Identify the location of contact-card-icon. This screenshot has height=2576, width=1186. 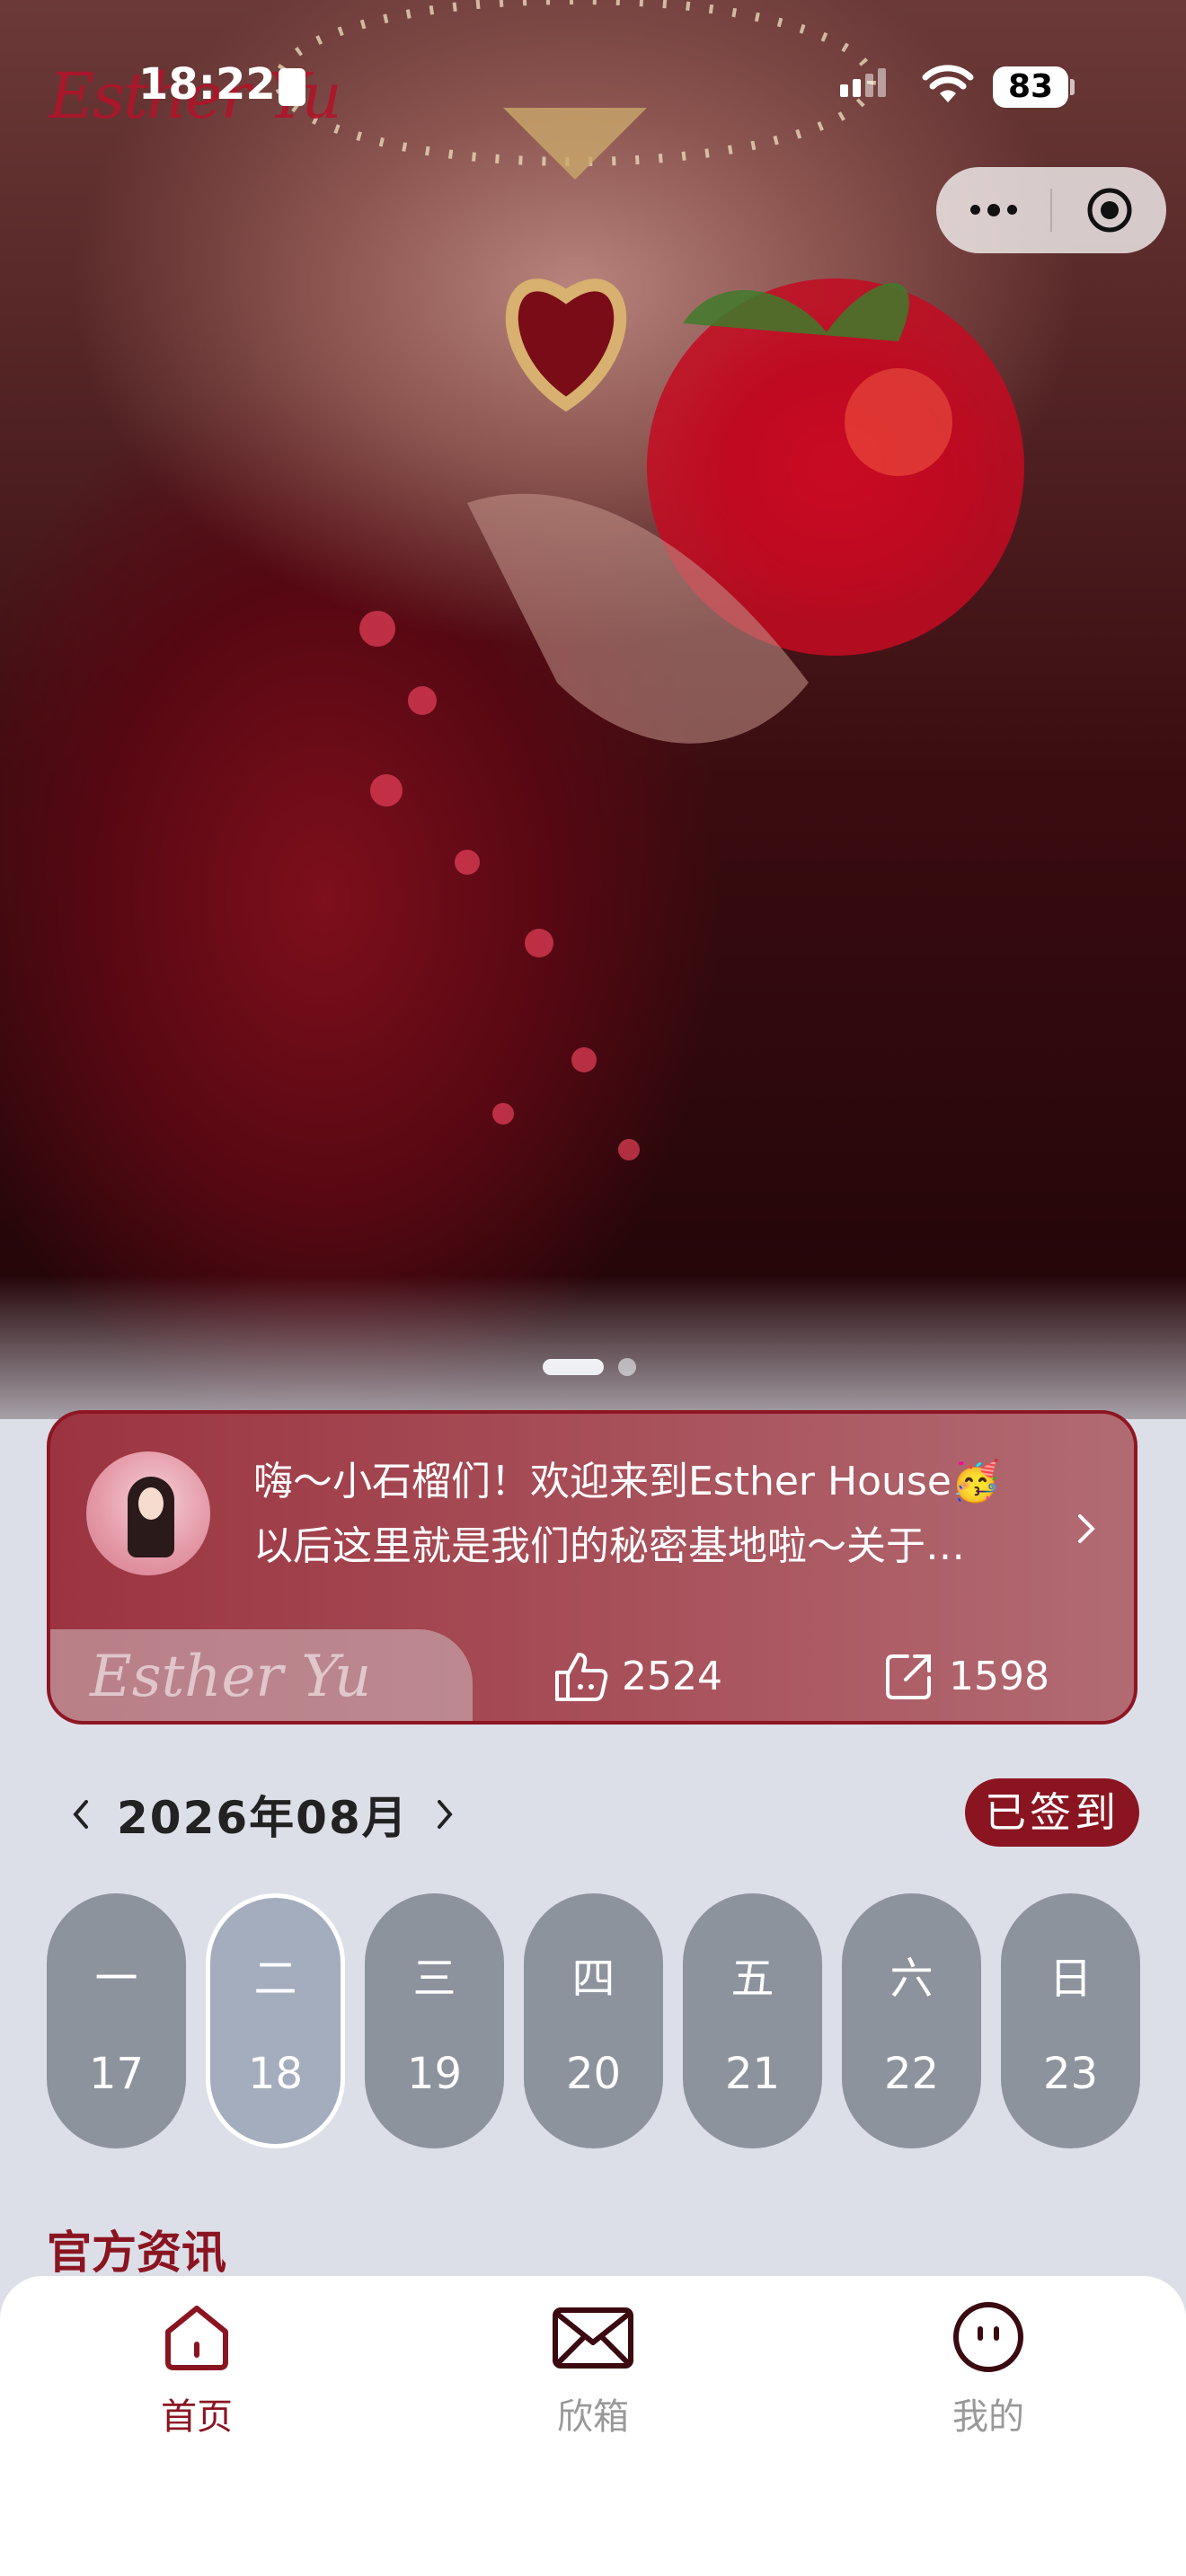
(292, 87).